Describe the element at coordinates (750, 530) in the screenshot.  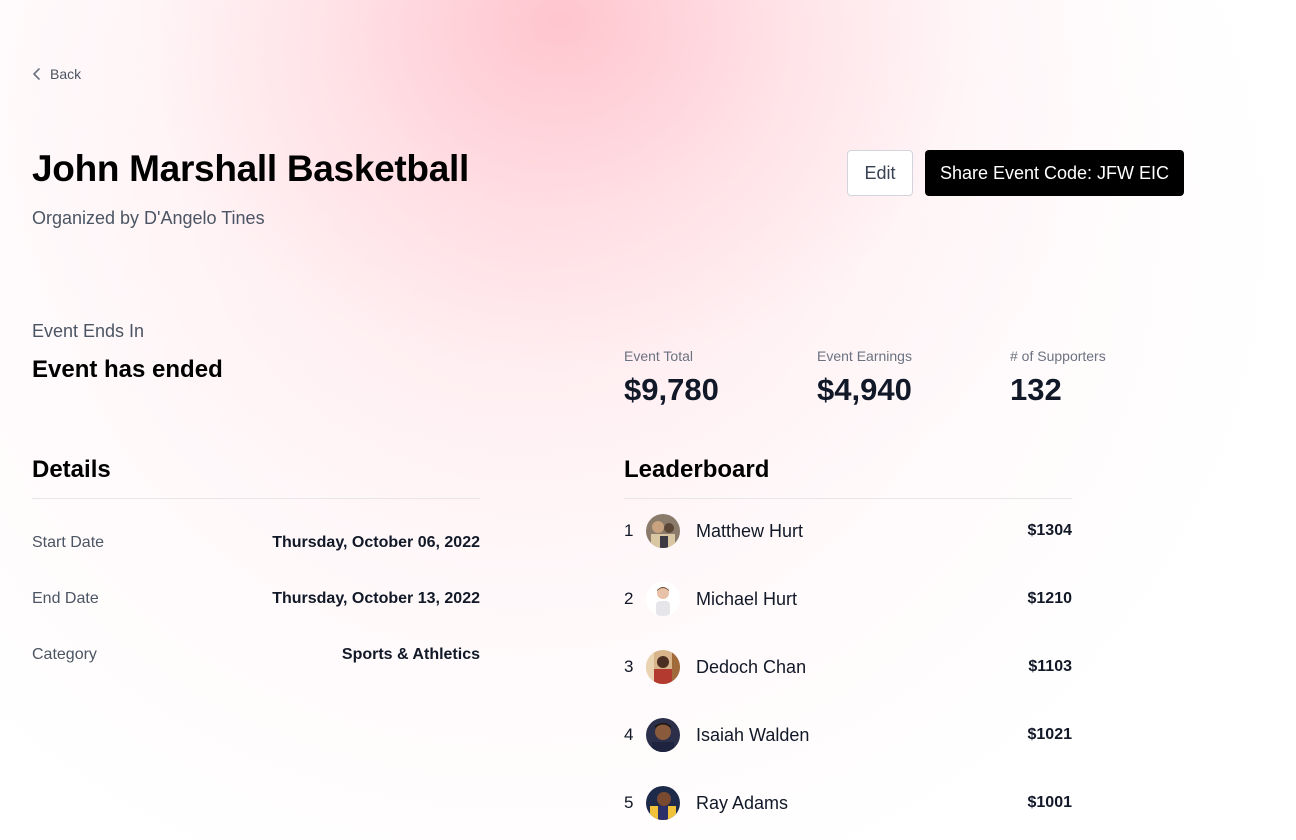
I see `leaderboard-name: Matthew Hurt` at that location.